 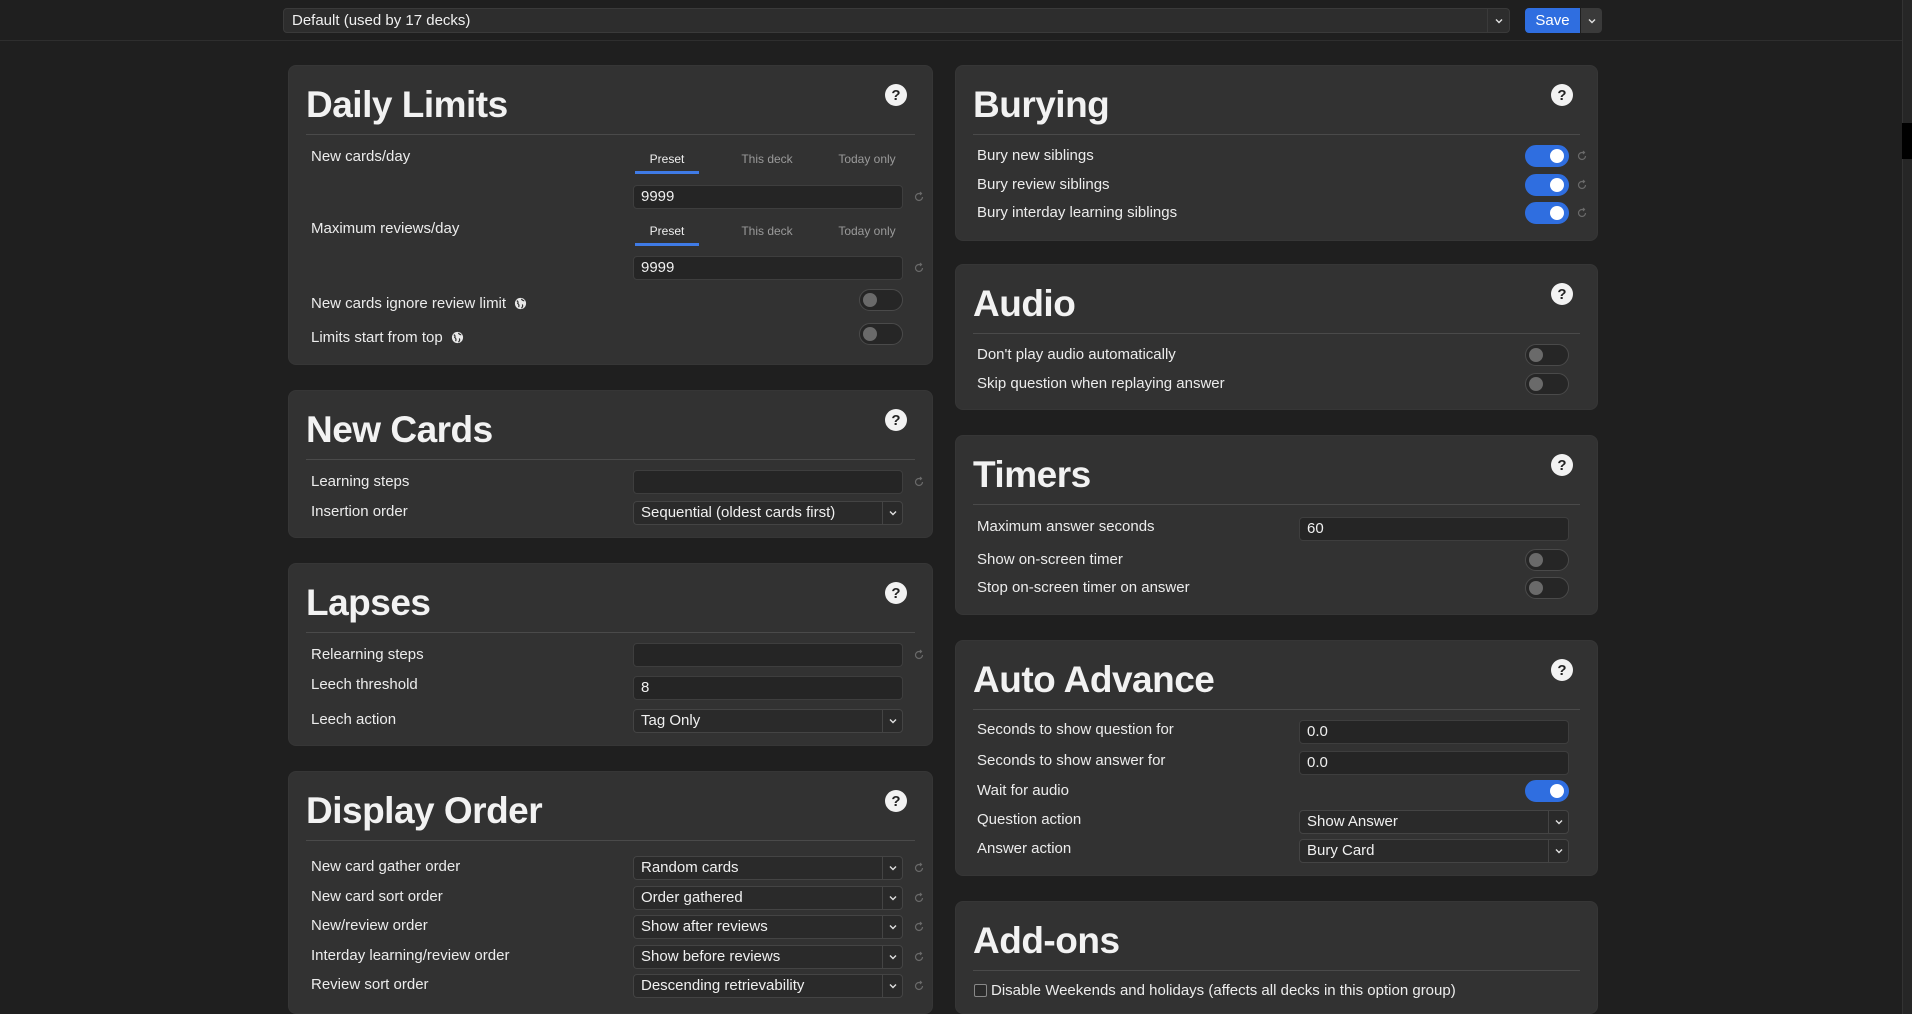 I want to click on max-answer-seconds-input: 60, so click(x=1434, y=529).